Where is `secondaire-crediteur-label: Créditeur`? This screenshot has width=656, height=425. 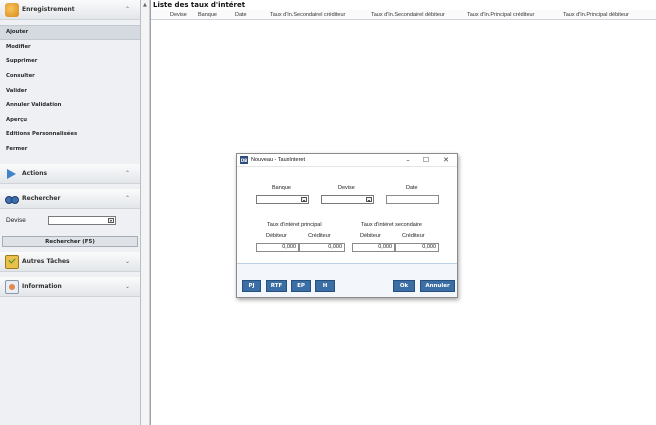
secondaire-crediteur-label: Créditeur is located at coordinates (413, 236).